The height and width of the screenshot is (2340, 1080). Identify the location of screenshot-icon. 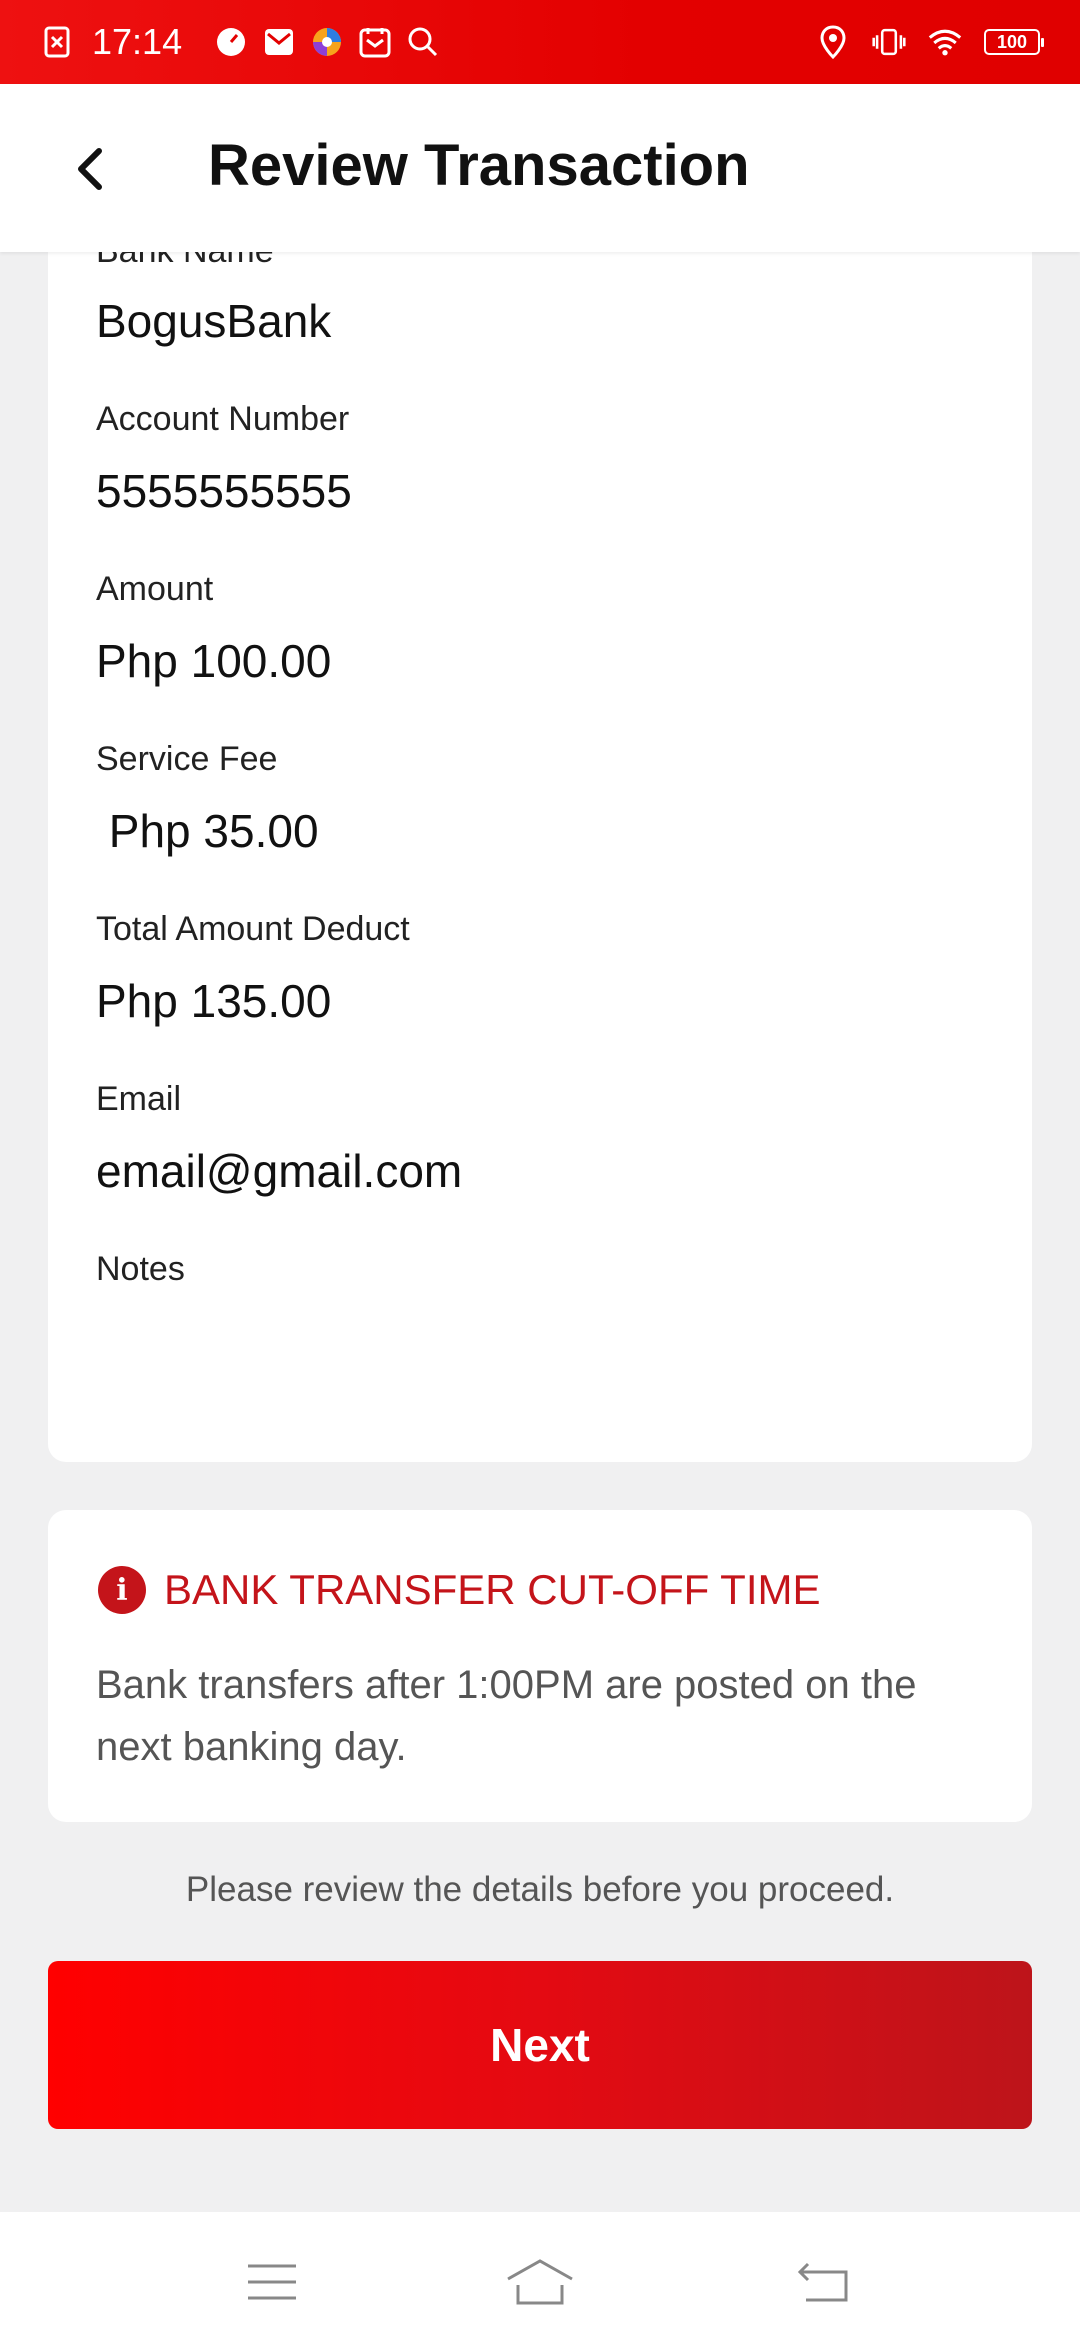
(57, 42).